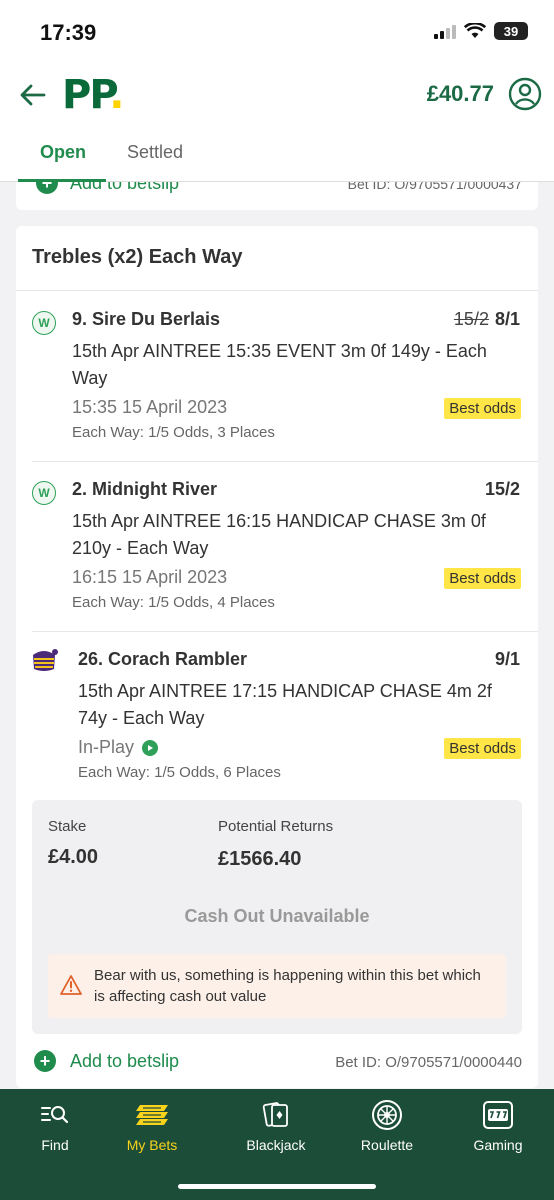  I want to click on brand-logo: PP., so click(93, 95).